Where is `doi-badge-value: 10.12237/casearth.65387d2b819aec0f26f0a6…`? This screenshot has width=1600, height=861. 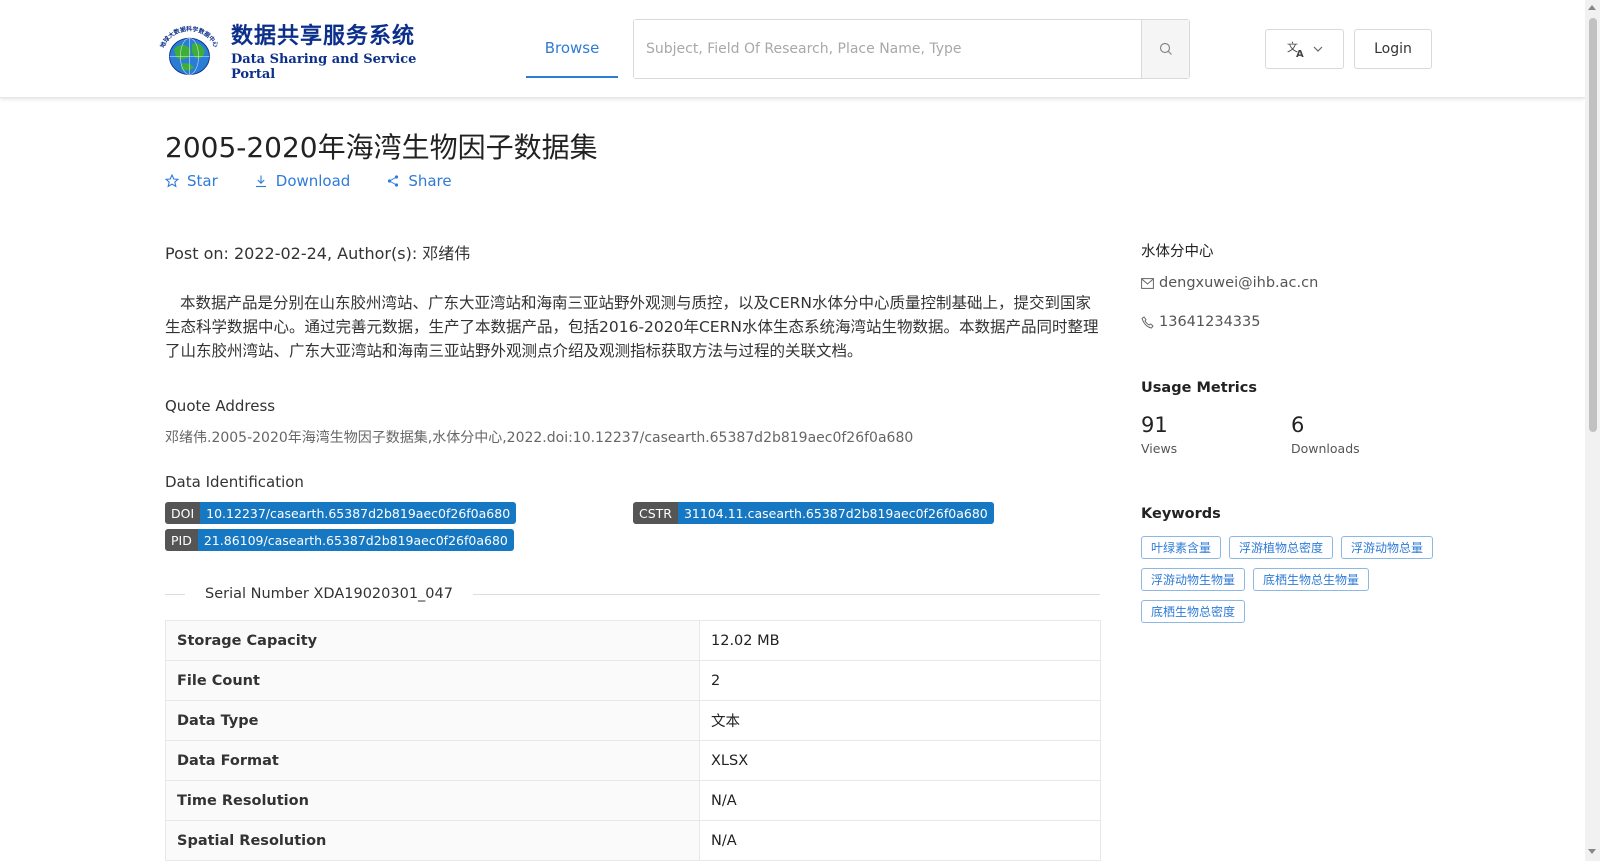 doi-badge-value: 10.12237/casearth.65387d2b819aec0f26f0a6… is located at coordinates (358, 513).